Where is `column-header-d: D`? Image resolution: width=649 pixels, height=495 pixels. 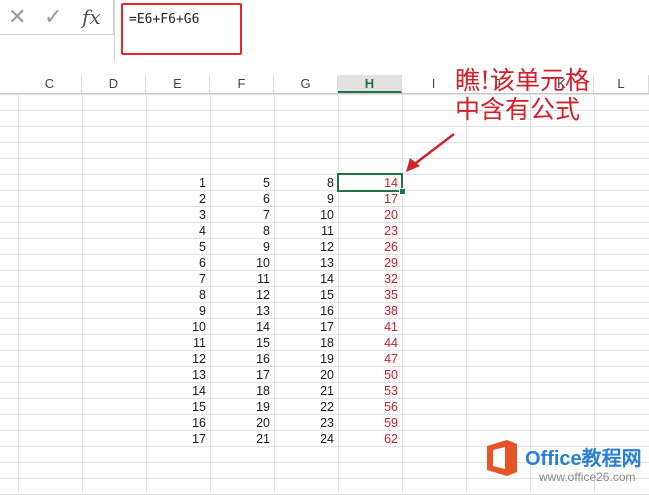
column-header-d: D is located at coordinates (114, 84).